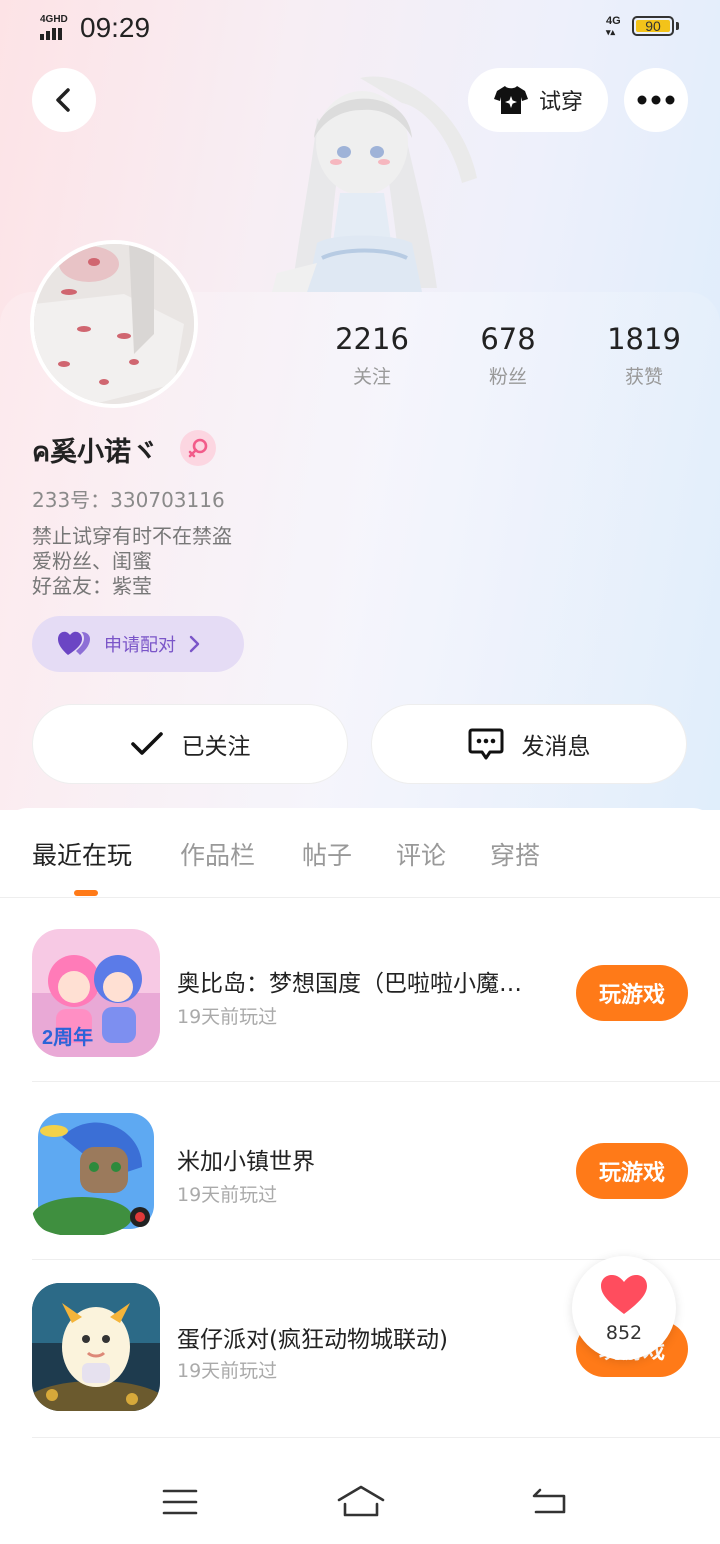 Image resolution: width=720 pixels, height=1544 pixels. Describe the element at coordinates (86, 893) in the screenshot. I see `active-tab-indicator` at that location.